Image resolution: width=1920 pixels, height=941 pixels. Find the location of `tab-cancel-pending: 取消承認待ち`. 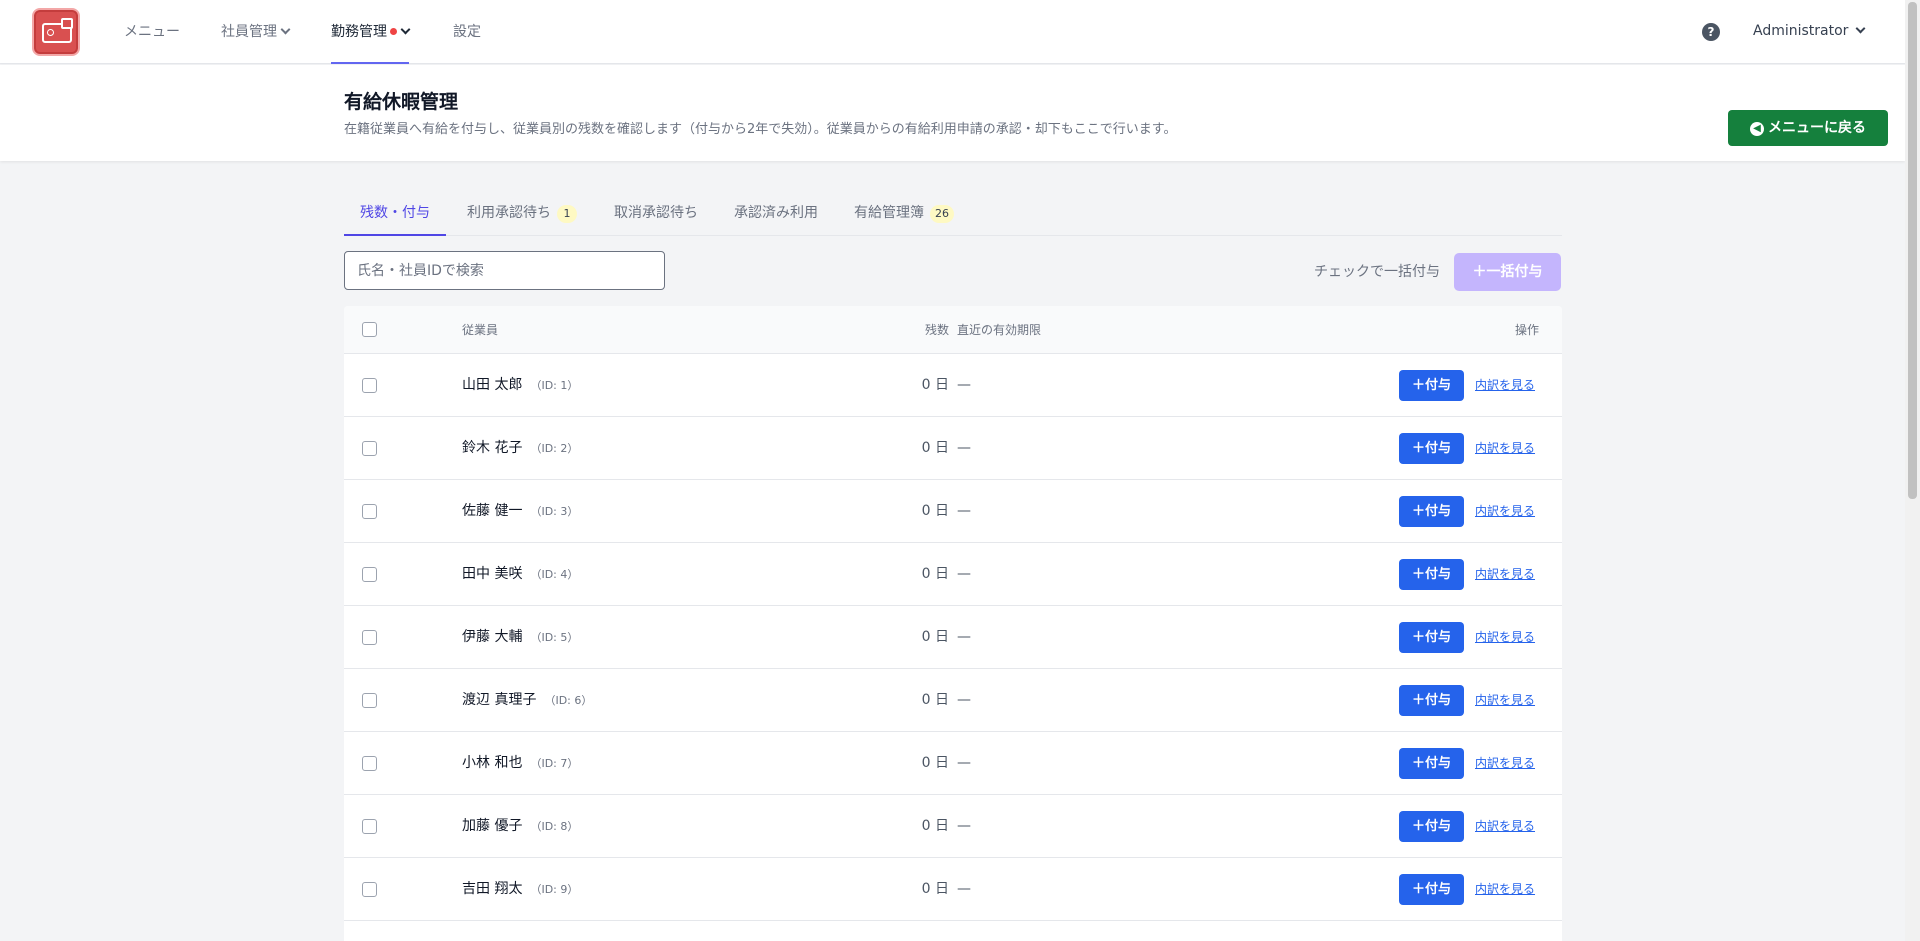

tab-cancel-pending: 取消承認待ち is located at coordinates (656, 214).